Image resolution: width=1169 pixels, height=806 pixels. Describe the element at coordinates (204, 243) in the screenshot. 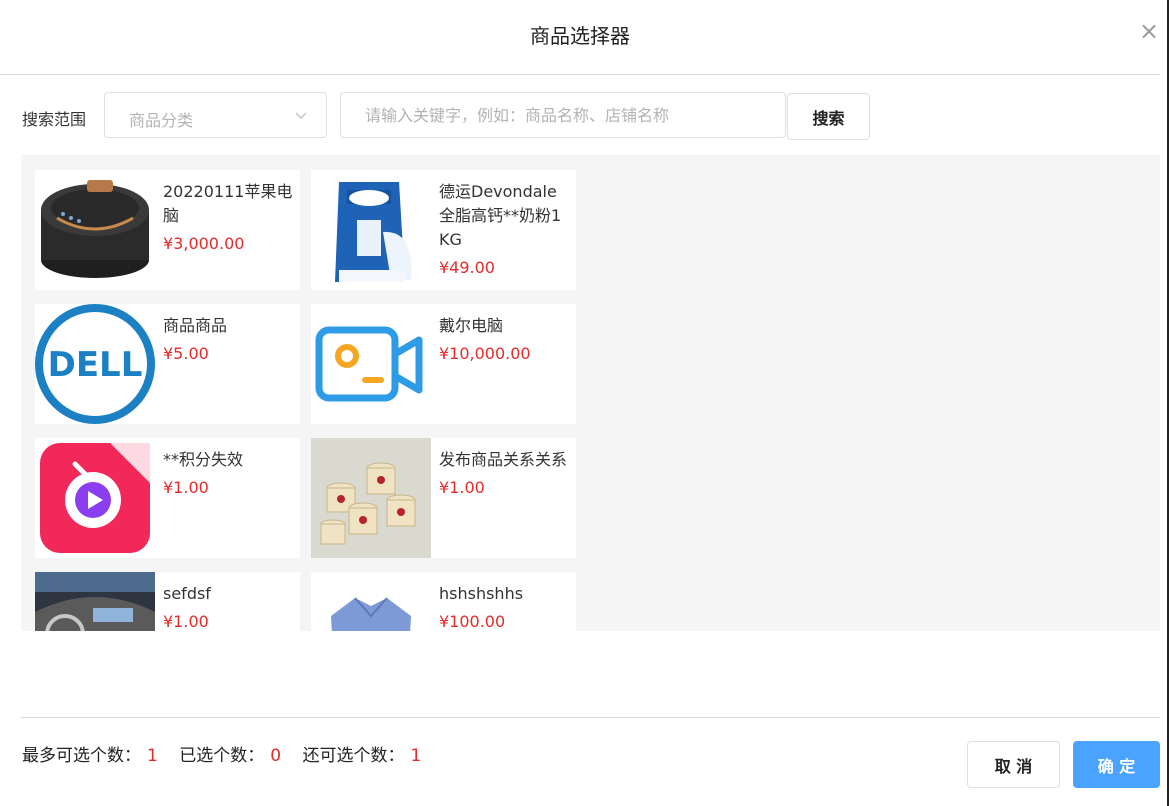

I see `product-price: ¥3,000.00` at that location.